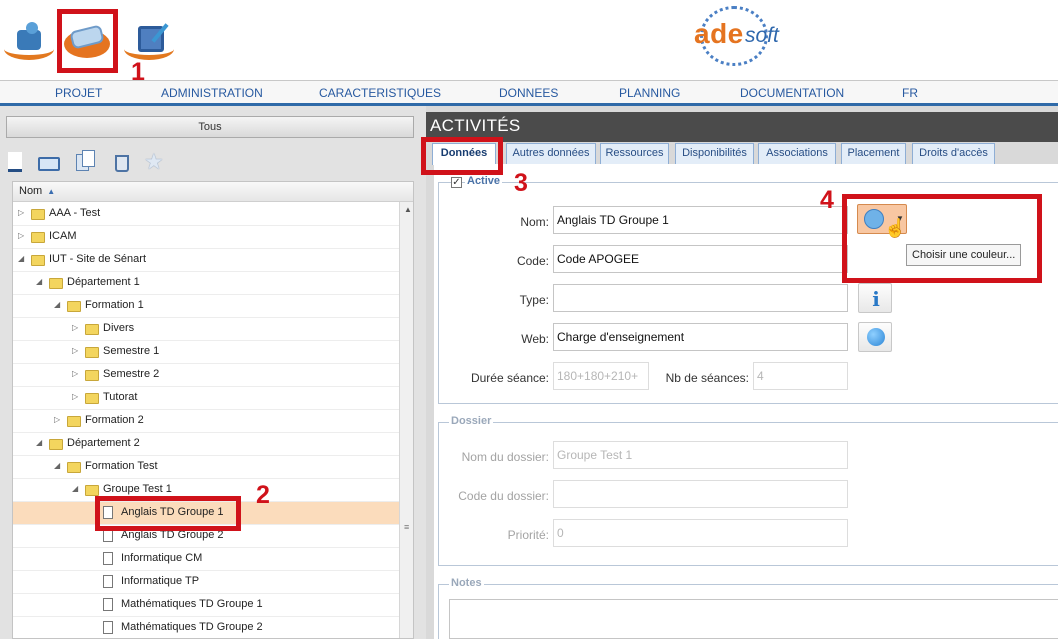 The image size is (1058, 639). What do you see at coordinates (206, 559) in the screenshot?
I see `tree-document-row: Informatique CM` at bounding box center [206, 559].